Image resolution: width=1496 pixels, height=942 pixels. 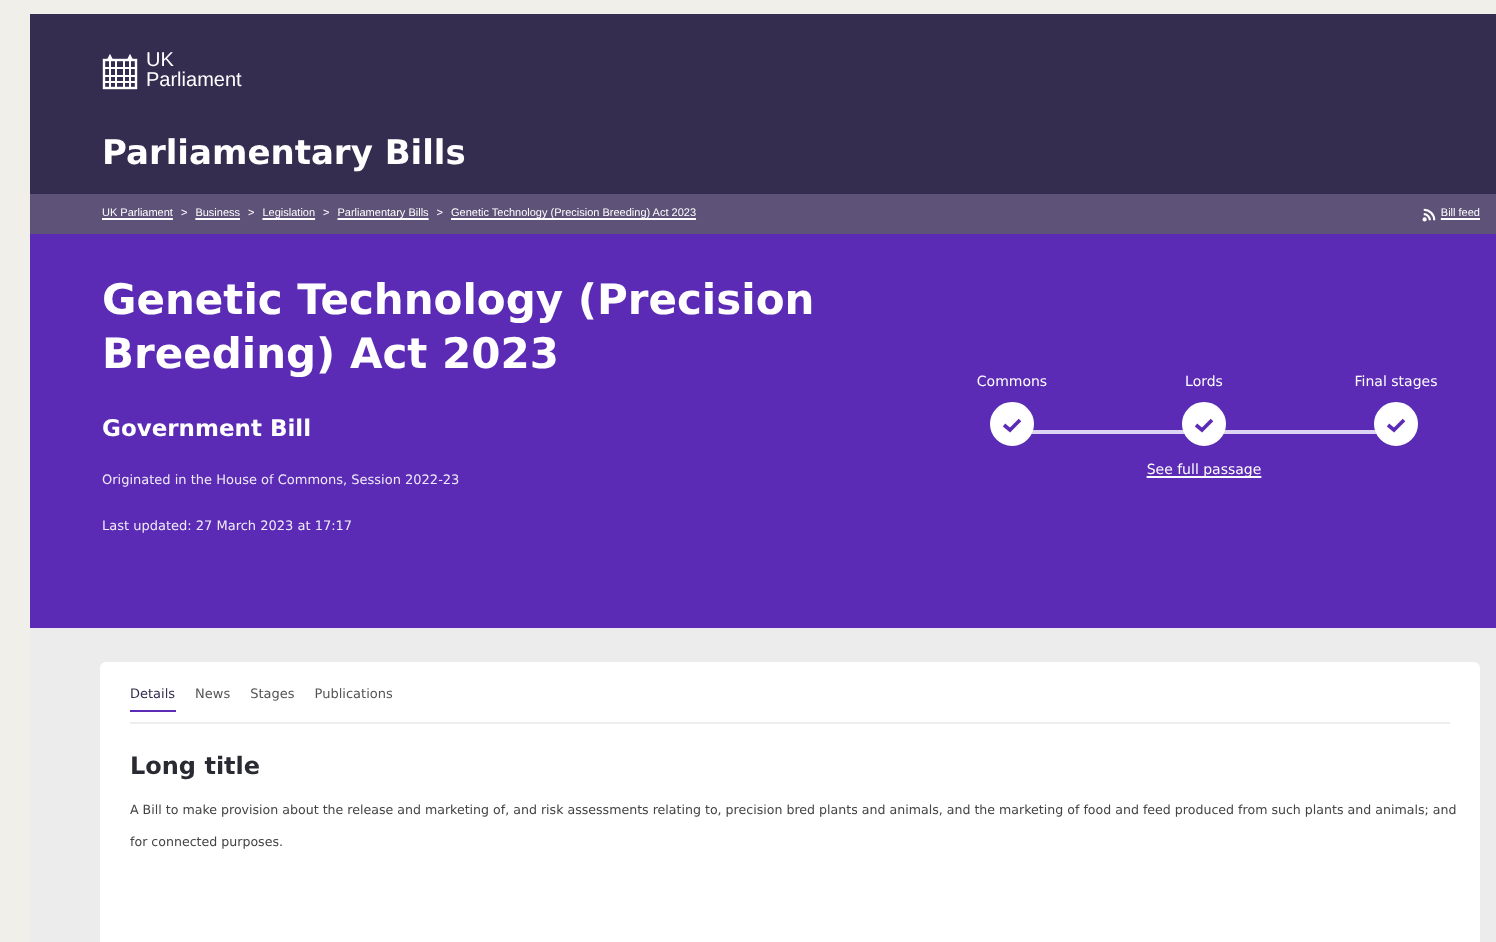 What do you see at coordinates (208, 428) in the screenshot?
I see `bill-type: Government Bill` at bounding box center [208, 428].